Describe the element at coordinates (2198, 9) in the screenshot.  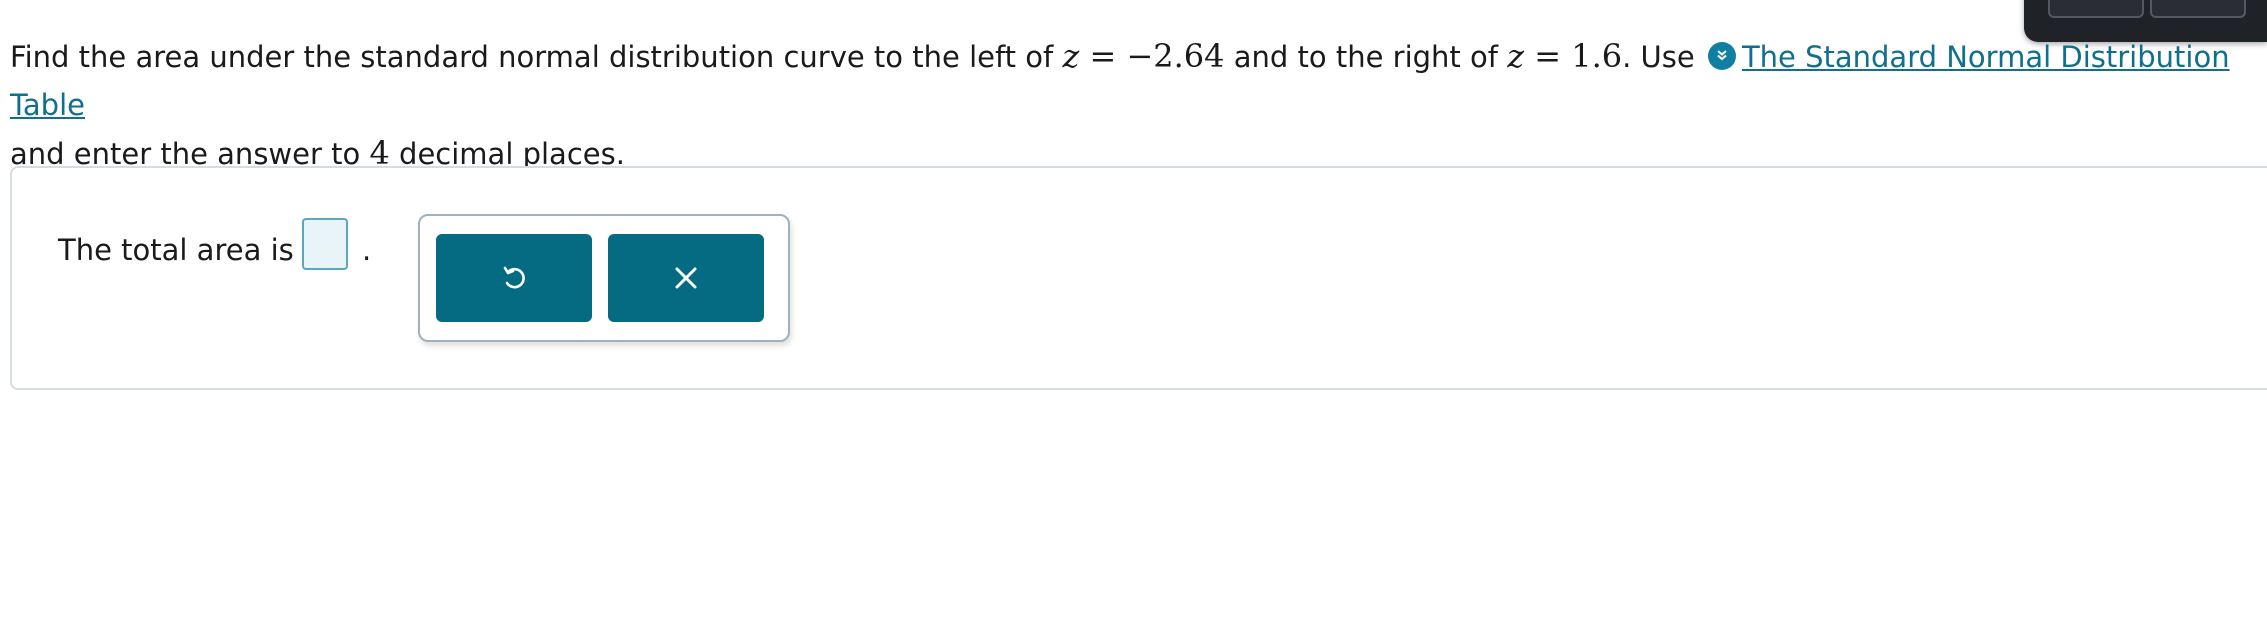
I see `toolbar-button-right` at that location.